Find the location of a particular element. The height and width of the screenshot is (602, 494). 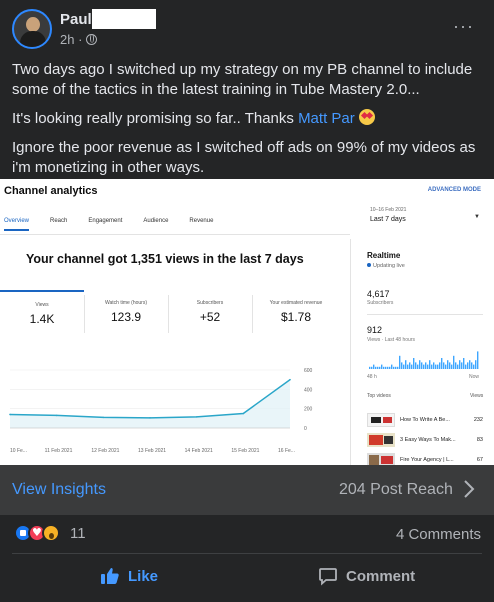

chevron-right-icon is located at coordinates (469, 489).